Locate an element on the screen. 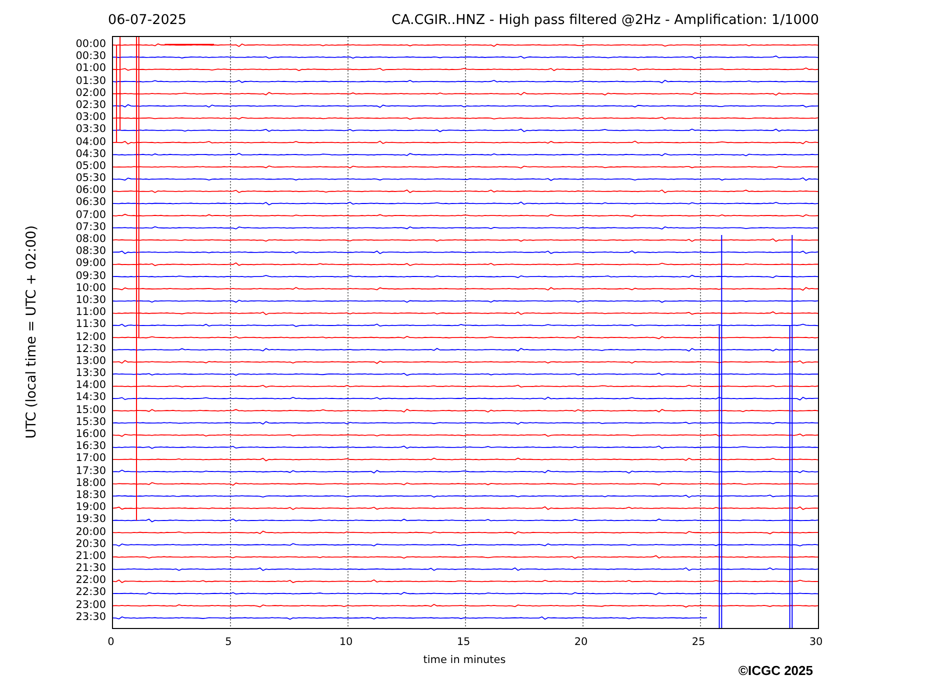  x-tick-label: 0 is located at coordinates (111, 642).